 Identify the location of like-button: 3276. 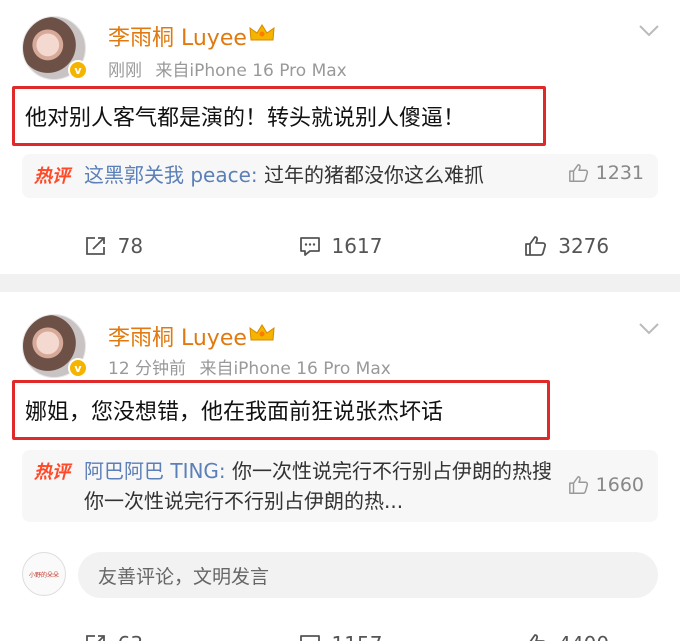
(566, 246).